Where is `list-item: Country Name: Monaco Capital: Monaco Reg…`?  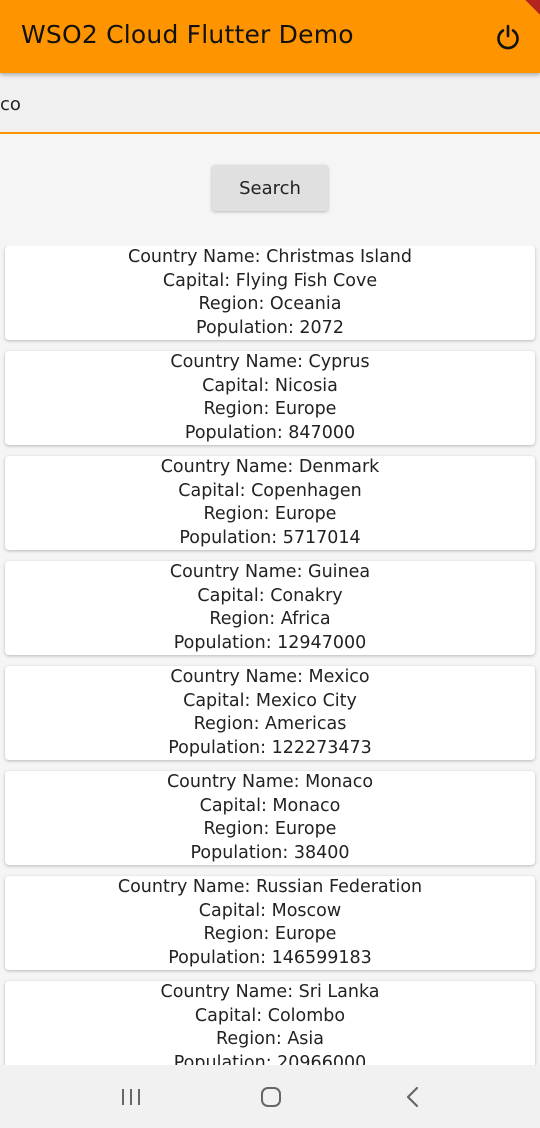 list-item: Country Name: Monaco Capital: Monaco Reg… is located at coordinates (270, 818).